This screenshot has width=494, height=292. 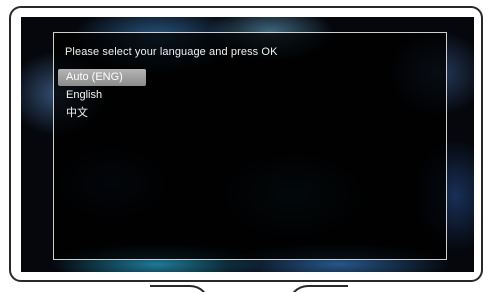 I want to click on language-prompt: Please select your language and press OK, so click(x=171, y=52).